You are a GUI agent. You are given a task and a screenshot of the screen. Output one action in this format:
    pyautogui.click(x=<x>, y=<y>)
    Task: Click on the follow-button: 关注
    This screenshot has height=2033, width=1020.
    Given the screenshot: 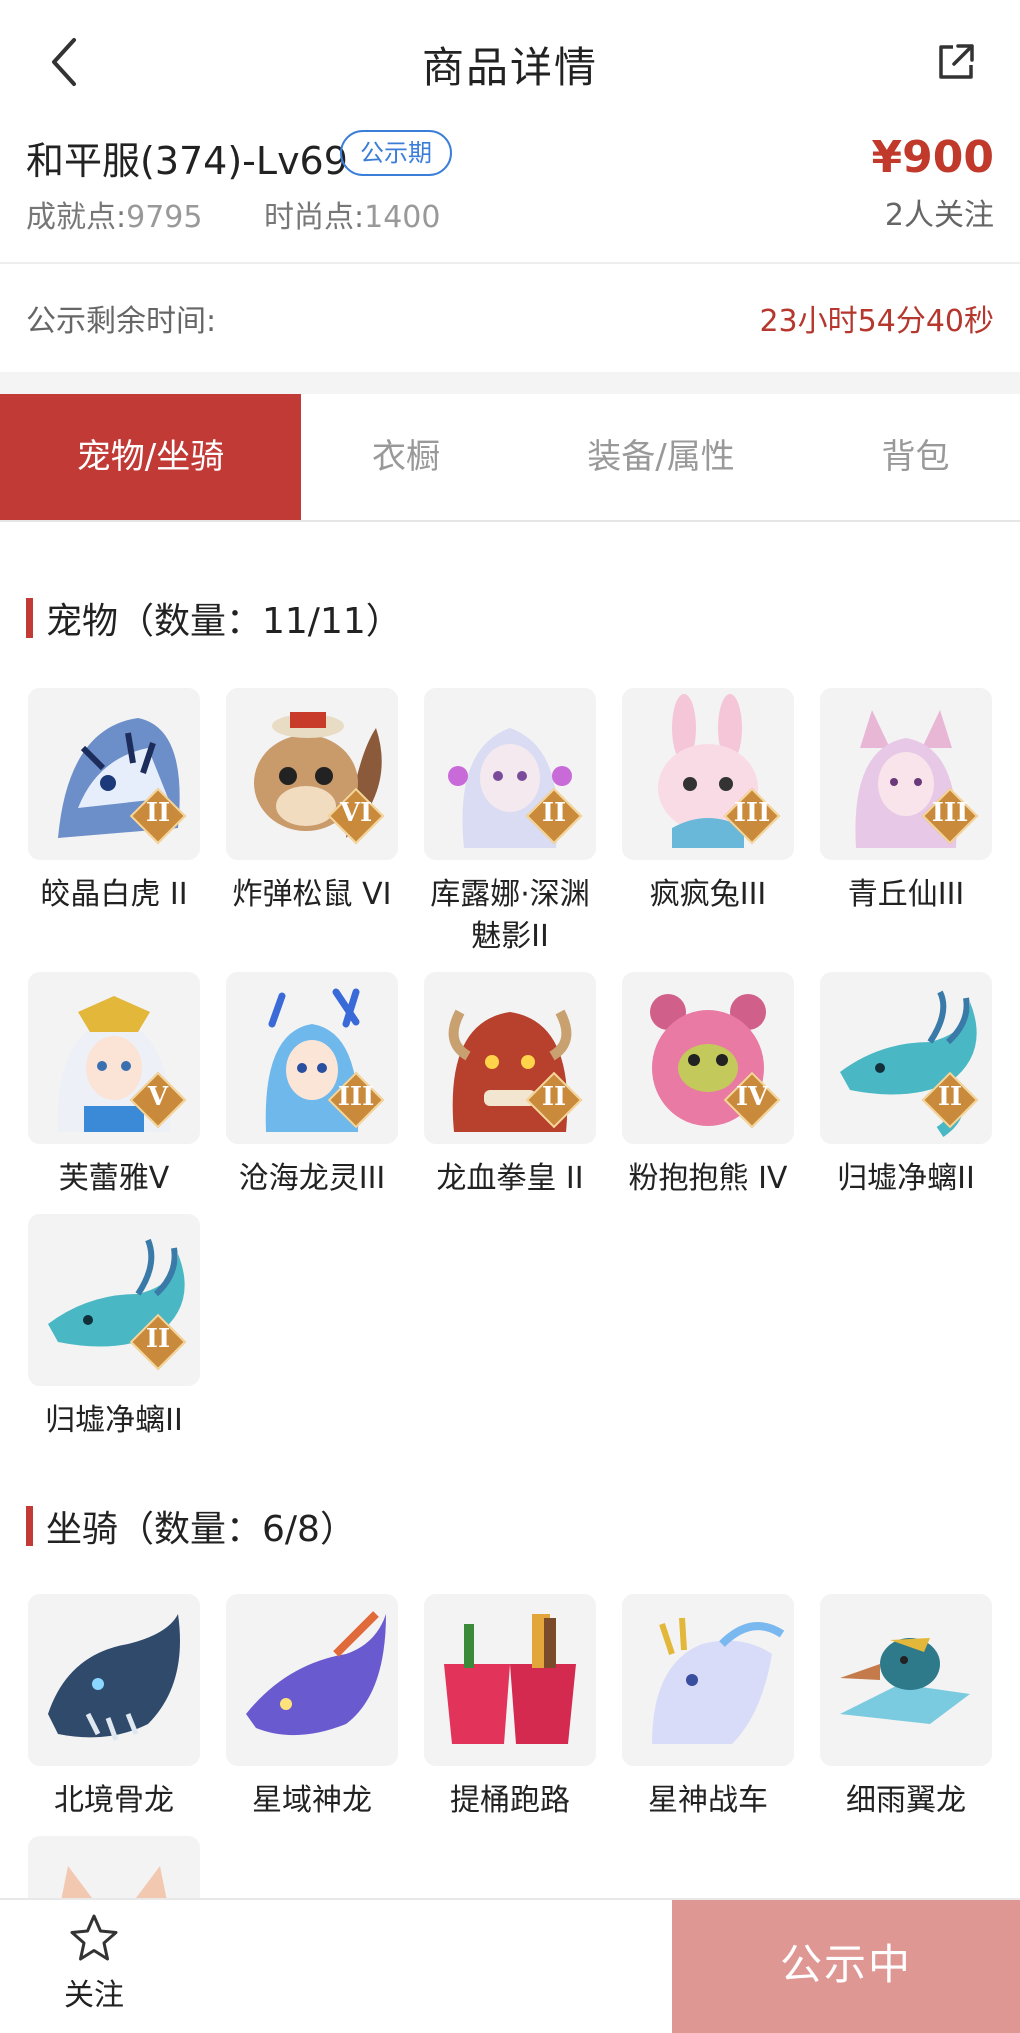 What is the action you would take?
    pyautogui.click(x=94, y=1967)
    